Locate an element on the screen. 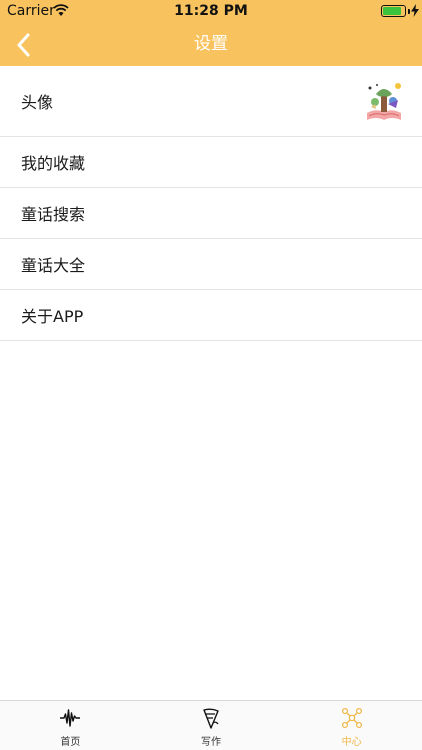 This screenshot has width=422, height=750. settings-row-avatar: 头像 is located at coordinates (211, 101).